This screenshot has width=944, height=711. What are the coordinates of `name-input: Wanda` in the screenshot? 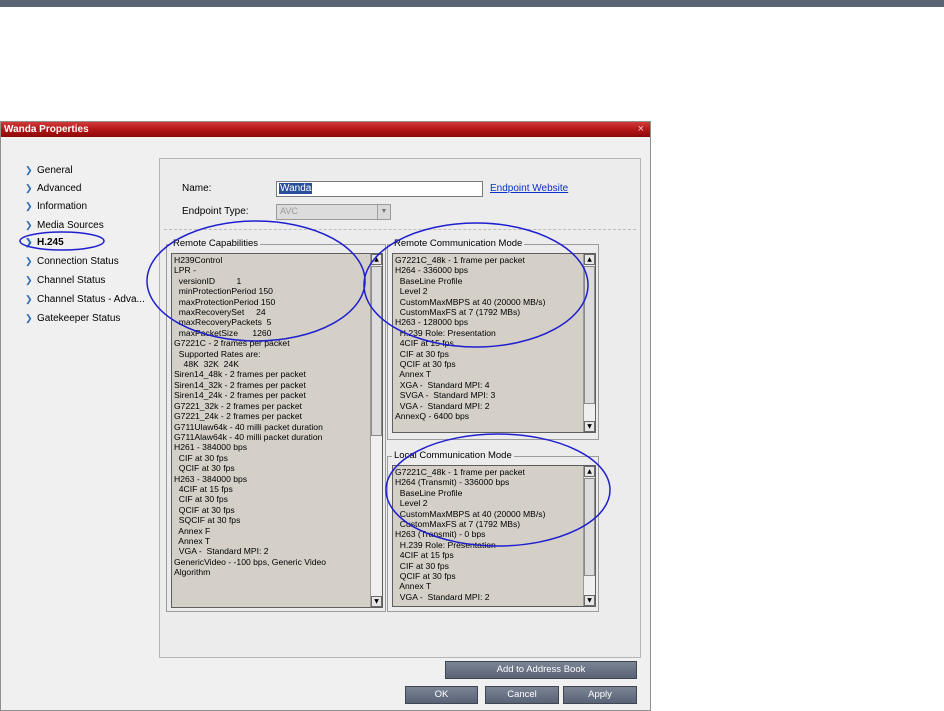 It's located at (379, 189).